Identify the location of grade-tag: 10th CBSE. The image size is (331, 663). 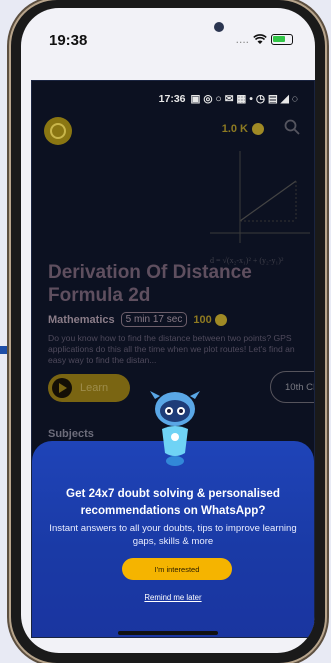
(292, 387).